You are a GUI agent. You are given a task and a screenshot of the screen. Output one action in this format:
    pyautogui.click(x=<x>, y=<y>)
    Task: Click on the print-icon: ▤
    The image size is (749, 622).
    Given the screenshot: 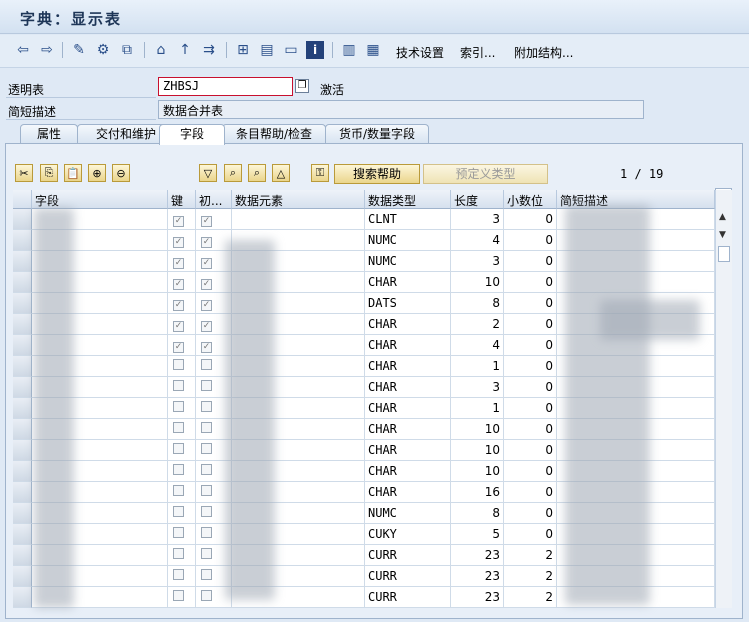 What is the action you would take?
    pyautogui.click(x=267, y=50)
    